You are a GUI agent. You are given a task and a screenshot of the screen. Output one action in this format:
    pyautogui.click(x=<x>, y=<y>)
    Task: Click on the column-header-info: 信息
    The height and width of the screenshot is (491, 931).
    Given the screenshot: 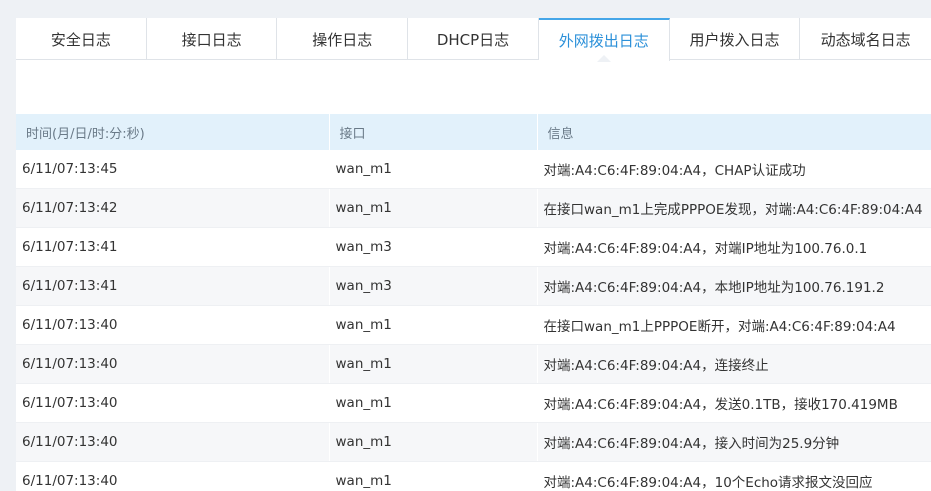 What is the action you would take?
    pyautogui.click(x=734, y=132)
    